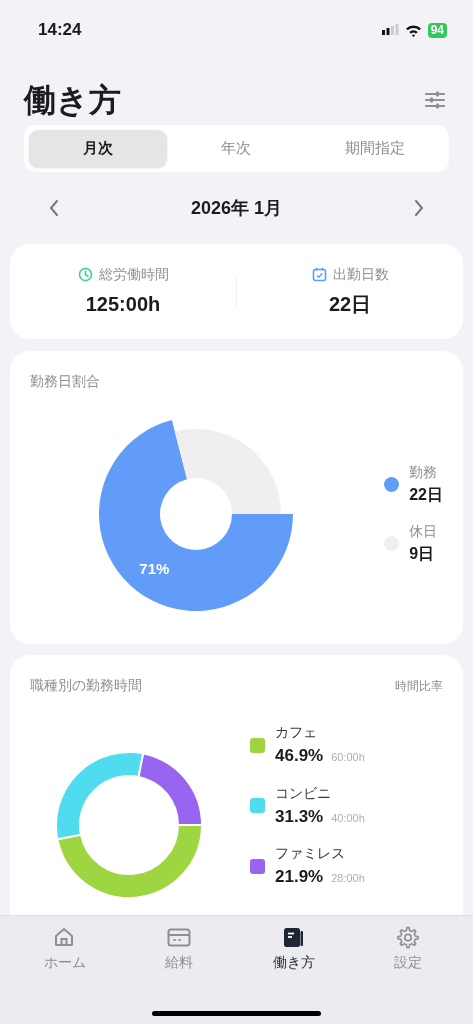 This screenshot has width=473, height=1024. Describe the element at coordinates (60, 30) in the screenshot. I see `status-time: 14:24` at that location.